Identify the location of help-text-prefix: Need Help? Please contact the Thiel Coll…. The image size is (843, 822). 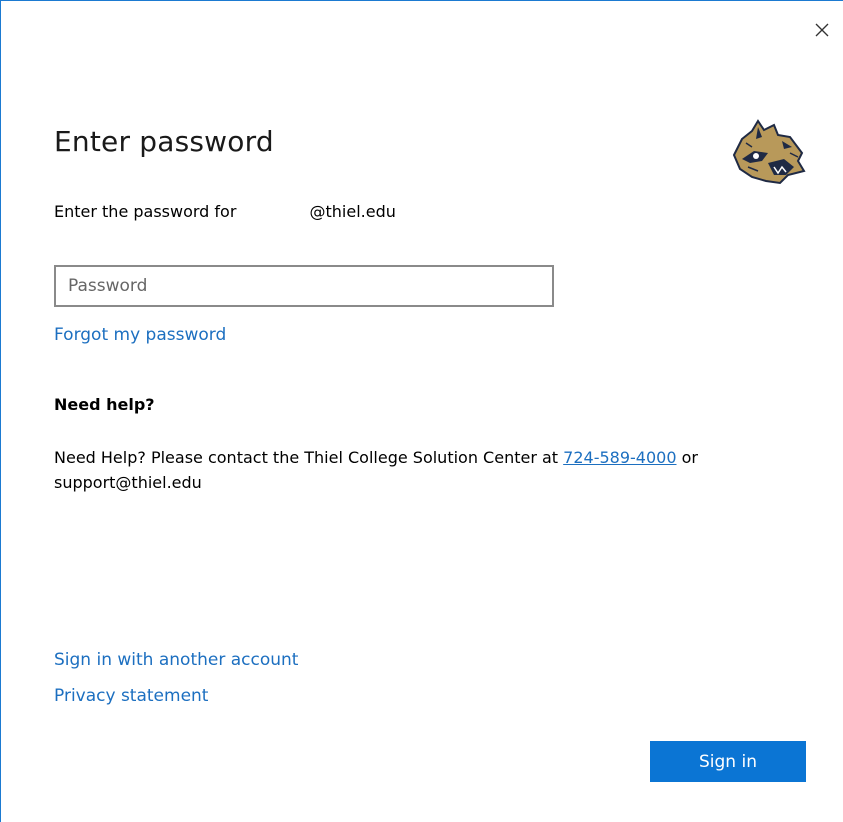
(309, 457).